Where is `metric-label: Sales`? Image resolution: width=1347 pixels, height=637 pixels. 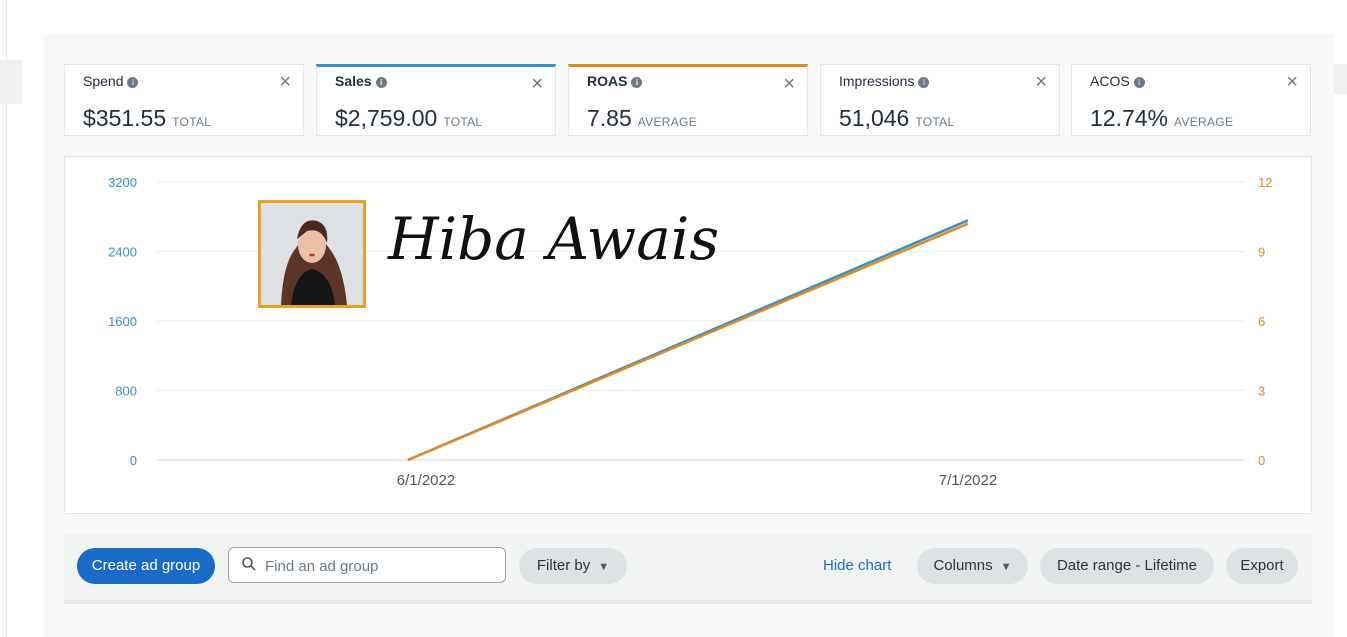
metric-label: Sales is located at coordinates (353, 81).